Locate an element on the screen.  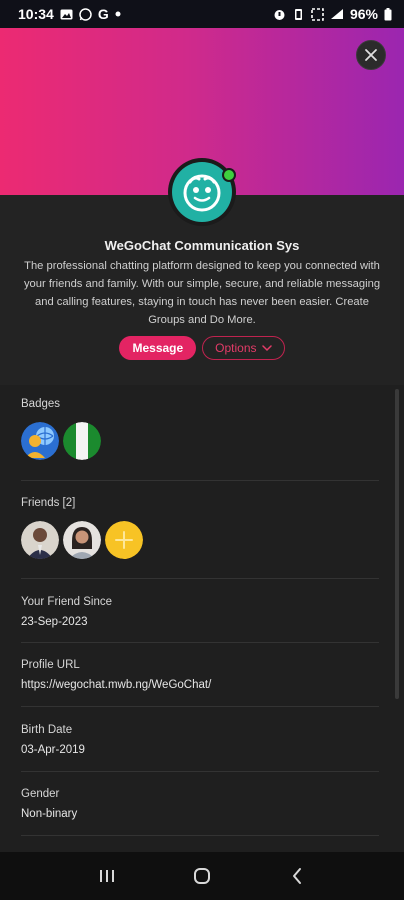
birth-date-value: 03-Apr-2019 is located at coordinates (53, 750).